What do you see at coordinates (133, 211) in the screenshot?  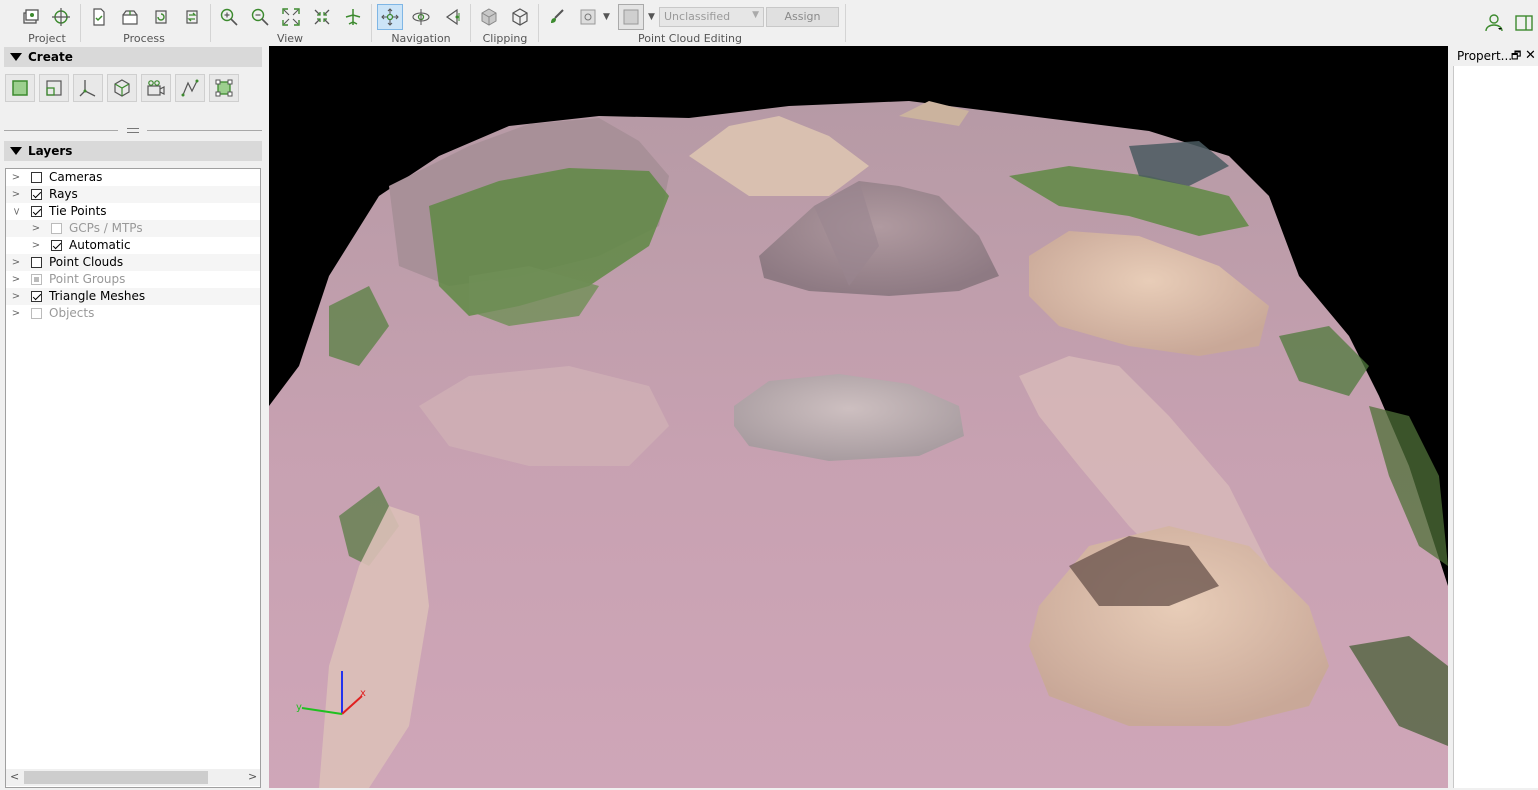 I see `layer-row-tie-points: > Tie Points` at bounding box center [133, 211].